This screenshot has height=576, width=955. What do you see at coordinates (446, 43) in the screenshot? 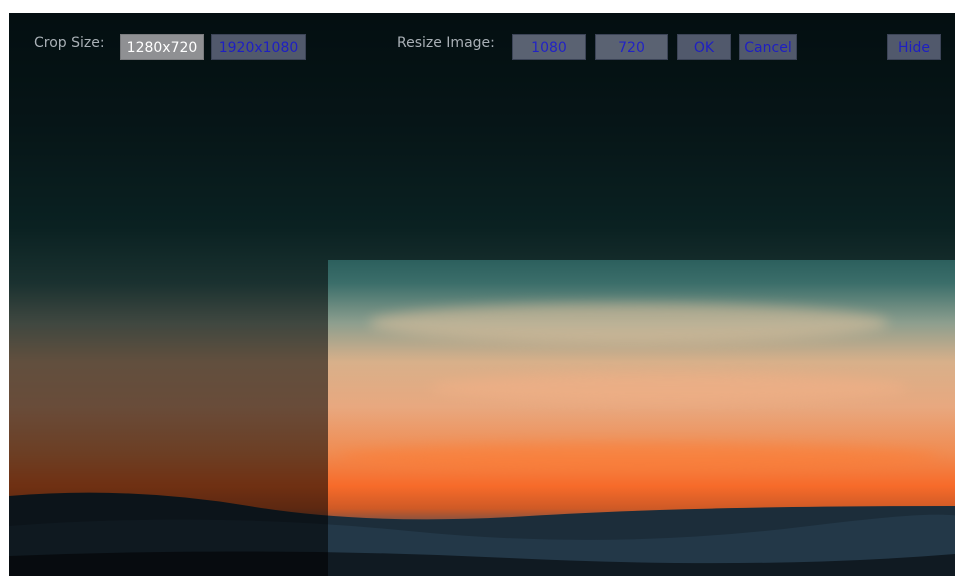
I see `resize-image-label: Resize Image:` at bounding box center [446, 43].